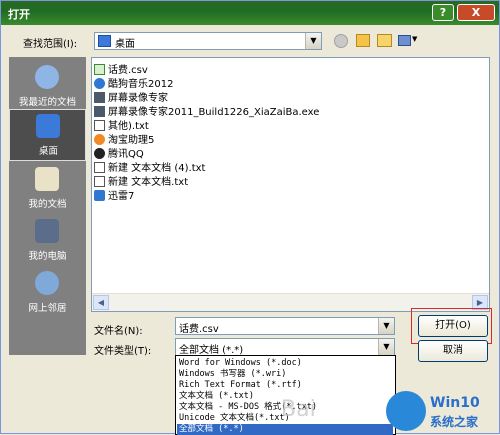 The width and height of the screenshot is (500, 435). What do you see at coordinates (99, 69) in the screenshot?
I see `csv-file-icon` at bounding box center [99, 69].